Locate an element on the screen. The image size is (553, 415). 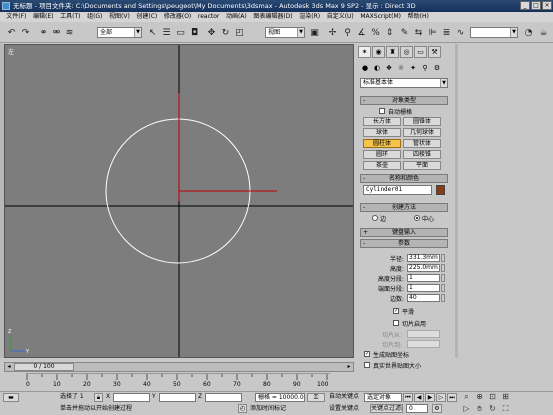
select-rotate-icon: ↻ is located at coordinates (225, 32).